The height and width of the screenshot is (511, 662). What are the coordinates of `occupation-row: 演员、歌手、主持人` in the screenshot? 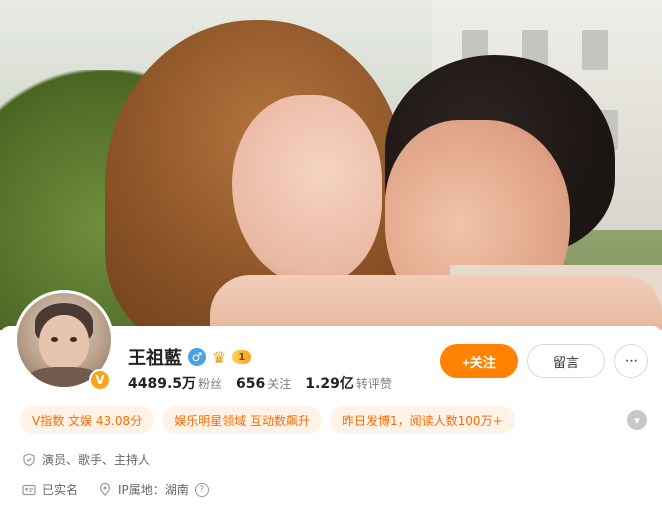 It's located at (86, 459).